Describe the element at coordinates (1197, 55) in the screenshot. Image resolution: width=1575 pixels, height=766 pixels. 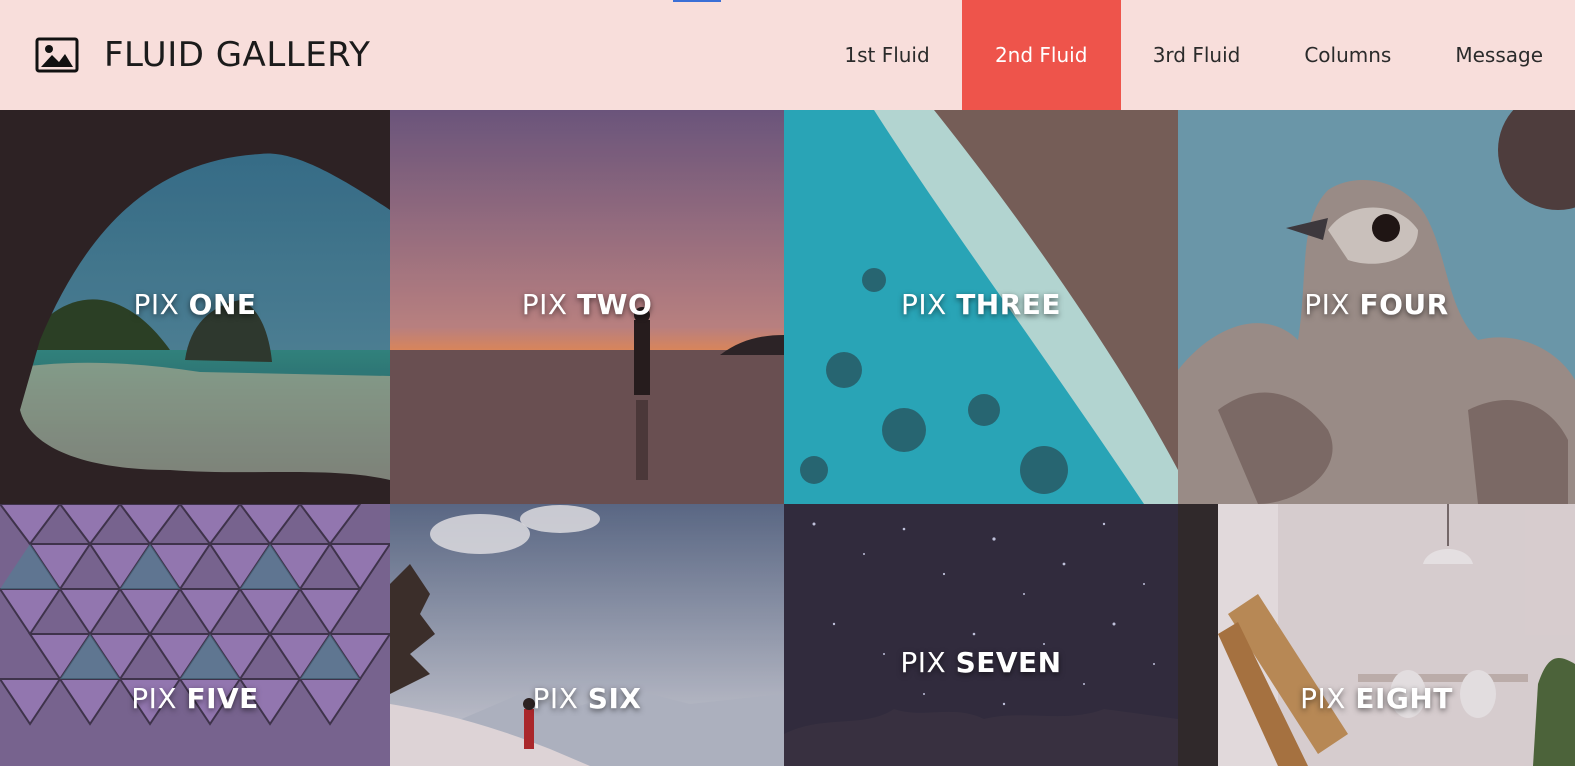
I see `nav-item-3rd-fluid: 3rd Fluid` at that location.